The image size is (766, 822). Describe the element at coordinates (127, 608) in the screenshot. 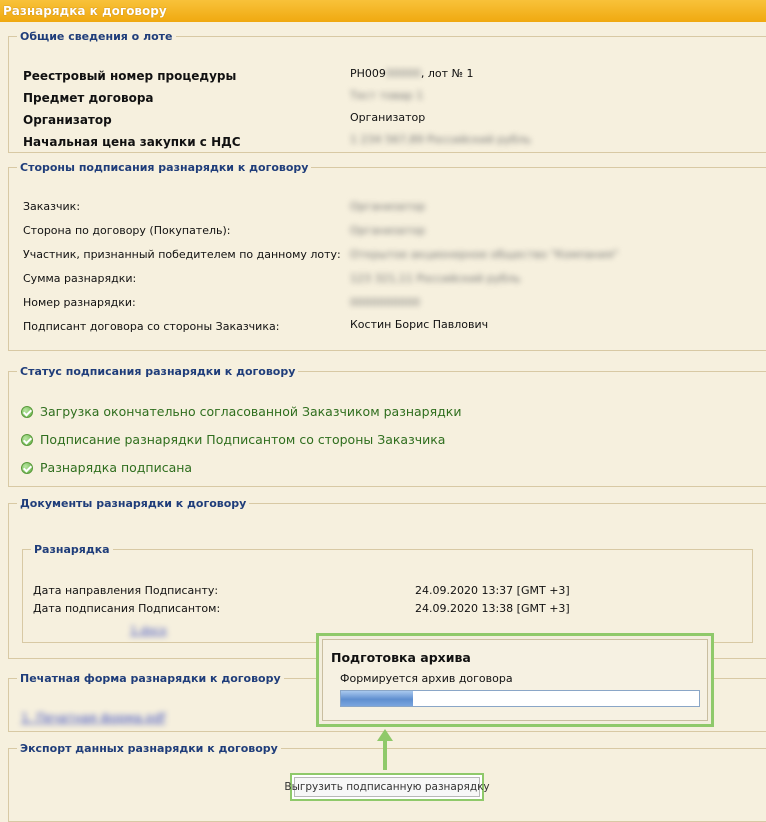

I see `signed-date-label: Дата подписания Подписантом:` at that location.